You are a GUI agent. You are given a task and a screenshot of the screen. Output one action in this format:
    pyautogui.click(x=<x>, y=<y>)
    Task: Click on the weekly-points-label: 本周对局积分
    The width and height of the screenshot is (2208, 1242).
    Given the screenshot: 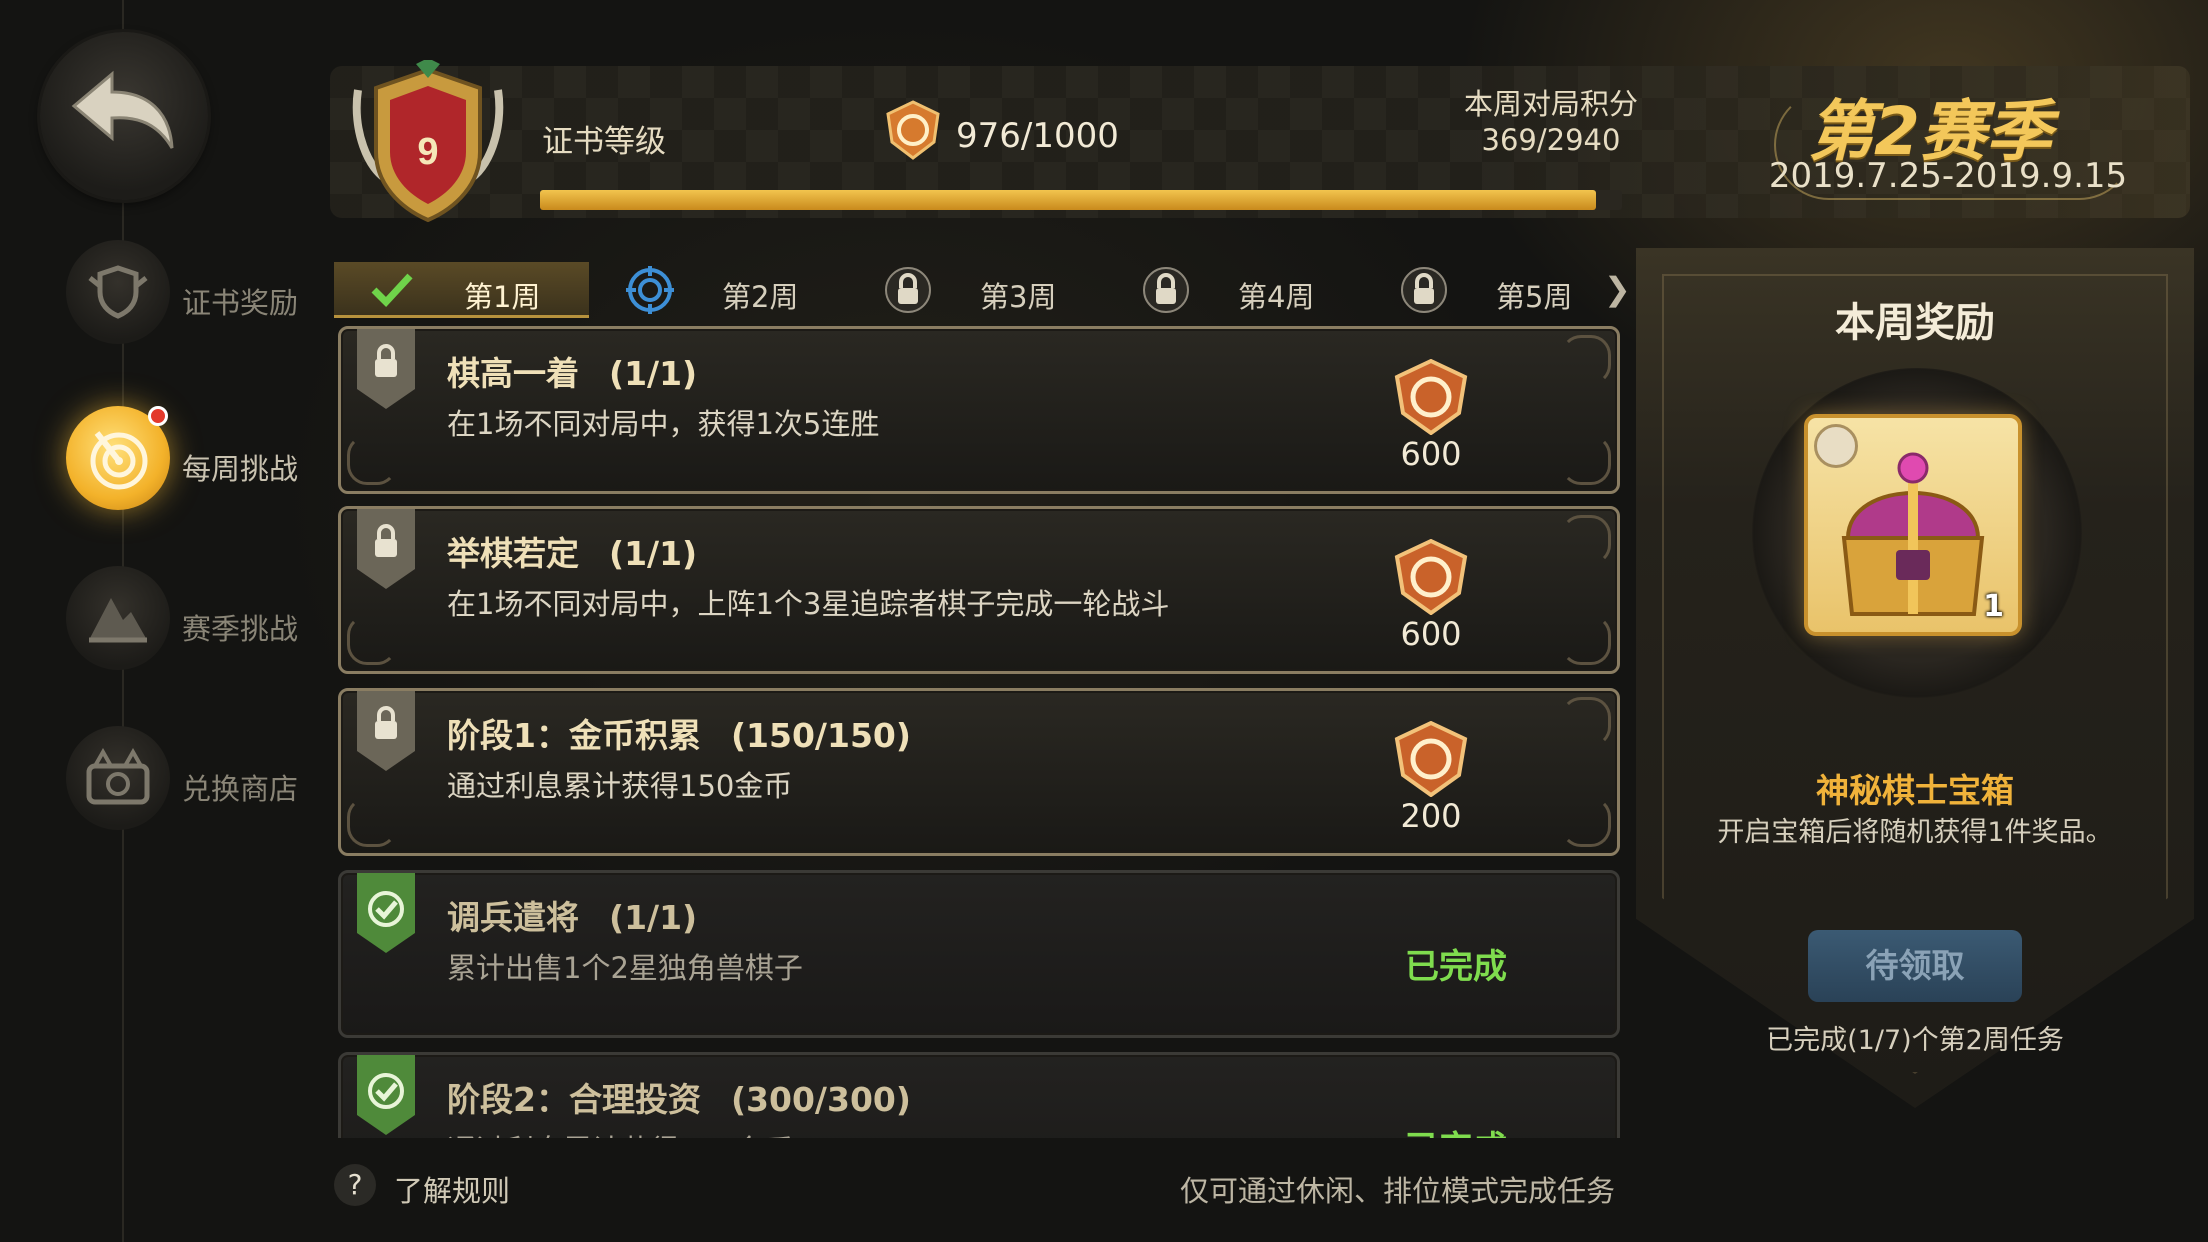 What is the action you would take?
    pyautogui.click(x=1550, y=104)
    